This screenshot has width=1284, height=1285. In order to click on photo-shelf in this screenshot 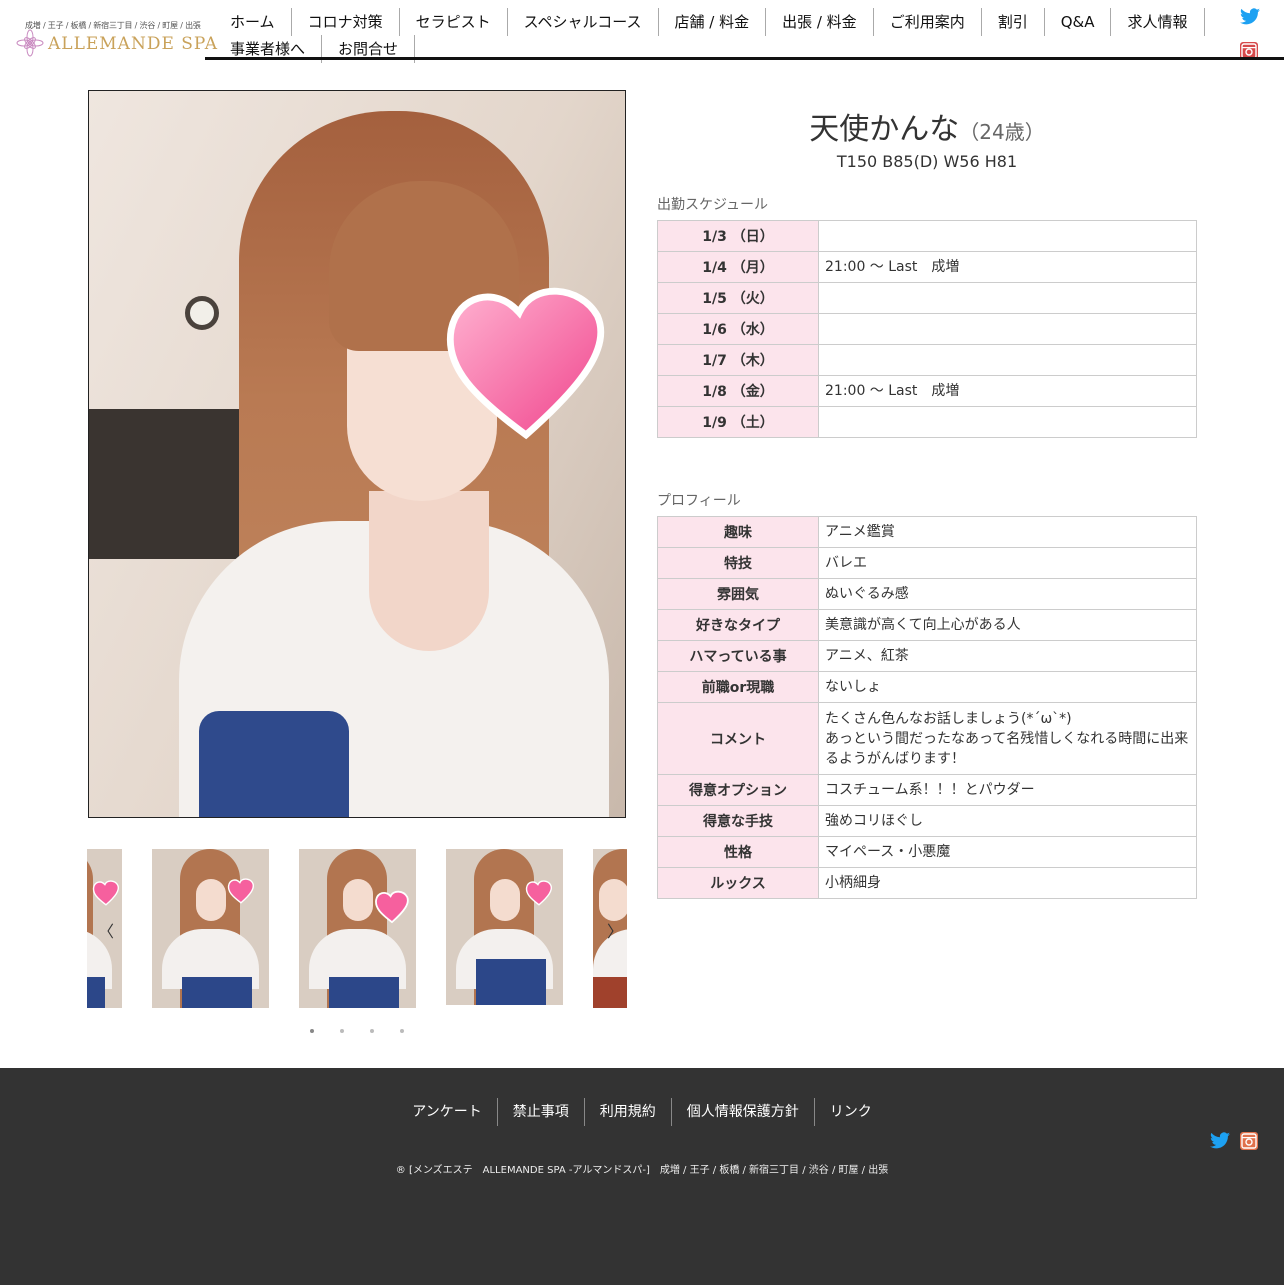, I will do `click(164, 484)`.